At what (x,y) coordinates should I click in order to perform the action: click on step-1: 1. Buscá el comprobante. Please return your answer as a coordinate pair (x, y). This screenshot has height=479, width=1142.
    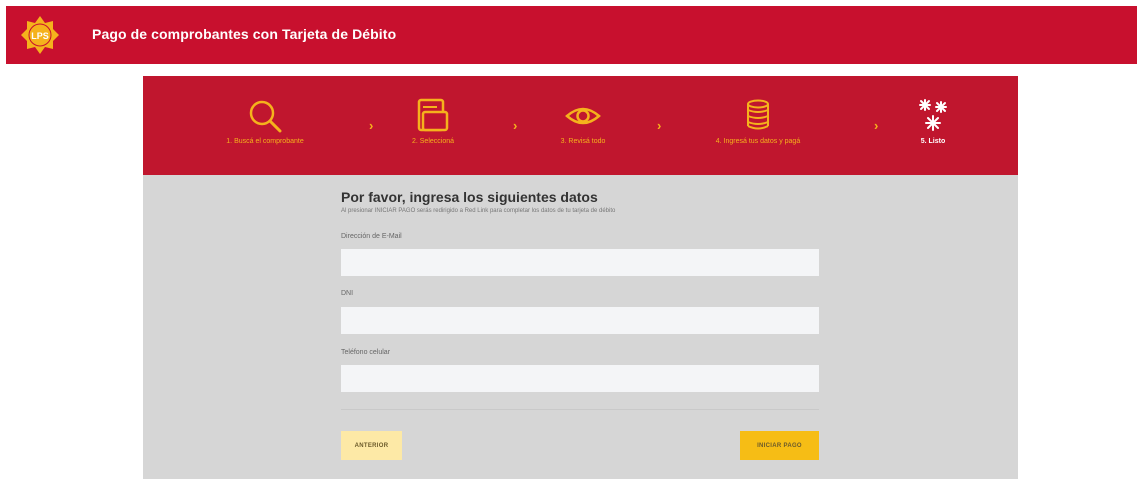
    Looking at the image, I should click on (265, 125).